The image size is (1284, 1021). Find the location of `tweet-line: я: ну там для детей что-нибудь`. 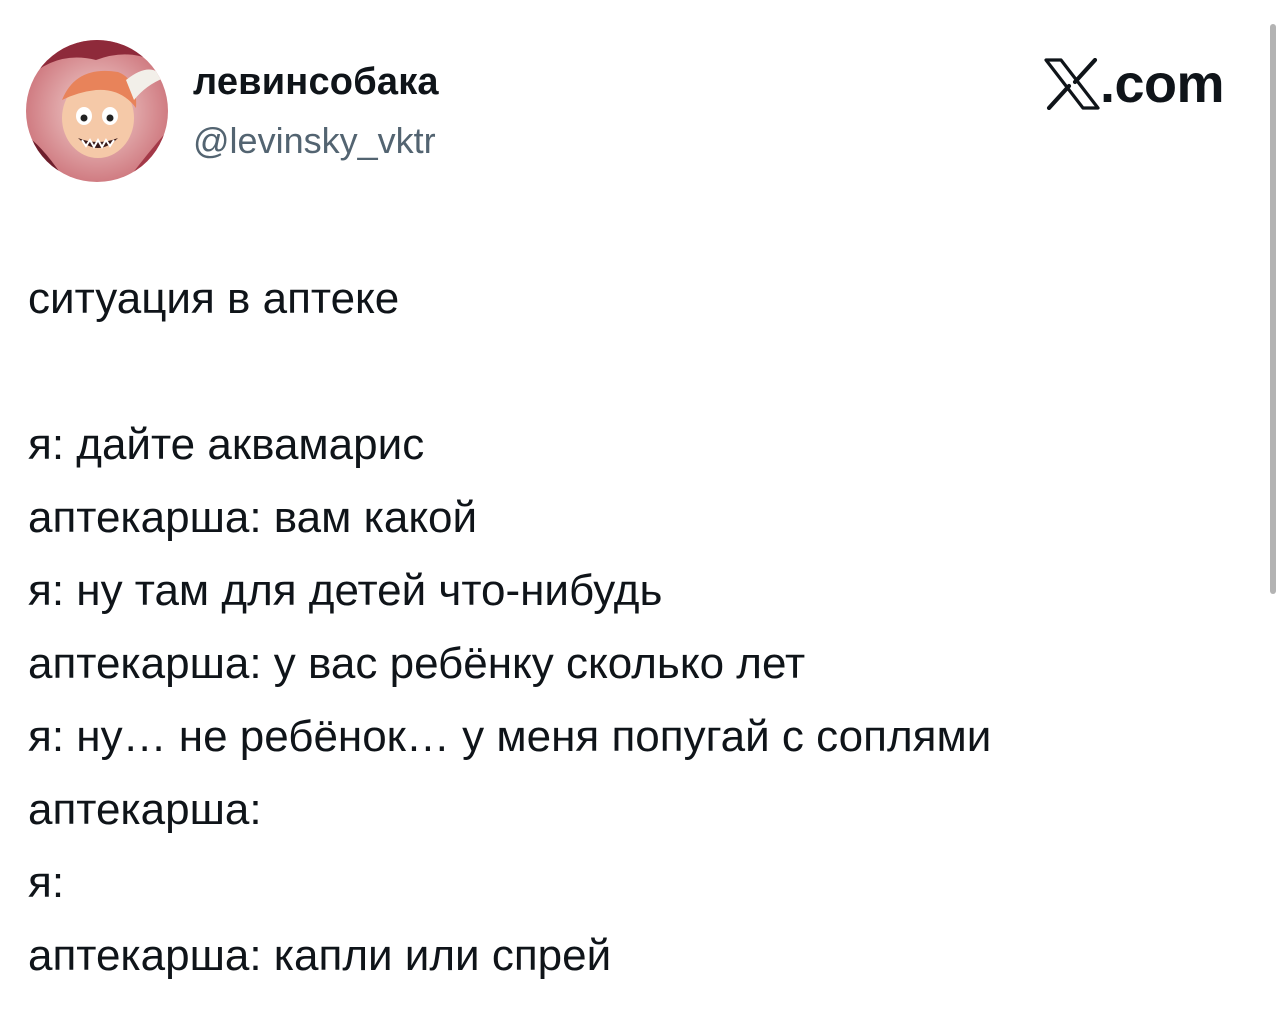

tweet-line: я: ну там для детей что-нибудь is located at coordinates (345, 590).